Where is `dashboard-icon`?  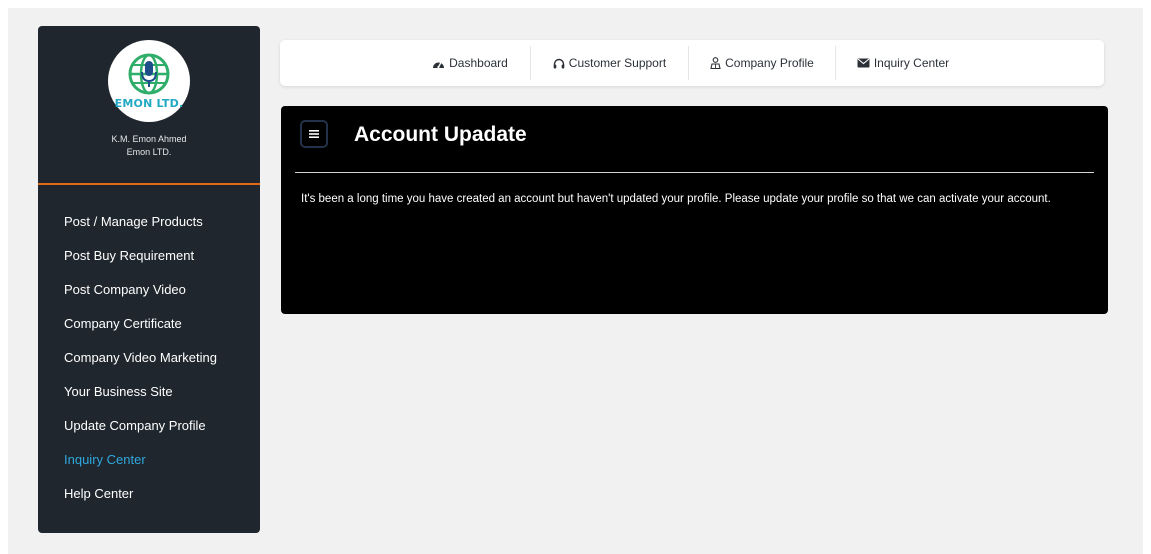
dashboard-icon is located at coordinates (438, 63).